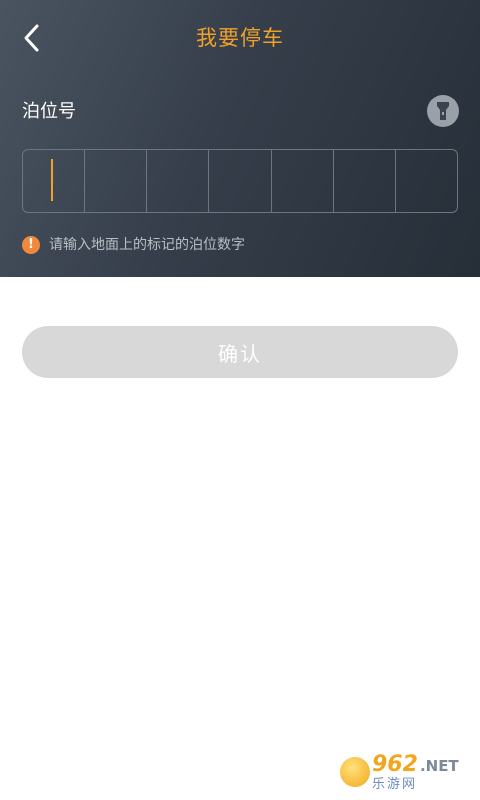 This screenshot has height=800, width=480. Describe the element at coordinates (240, 352) in the screenshot. I see `confirm-button: 确认` at that location.